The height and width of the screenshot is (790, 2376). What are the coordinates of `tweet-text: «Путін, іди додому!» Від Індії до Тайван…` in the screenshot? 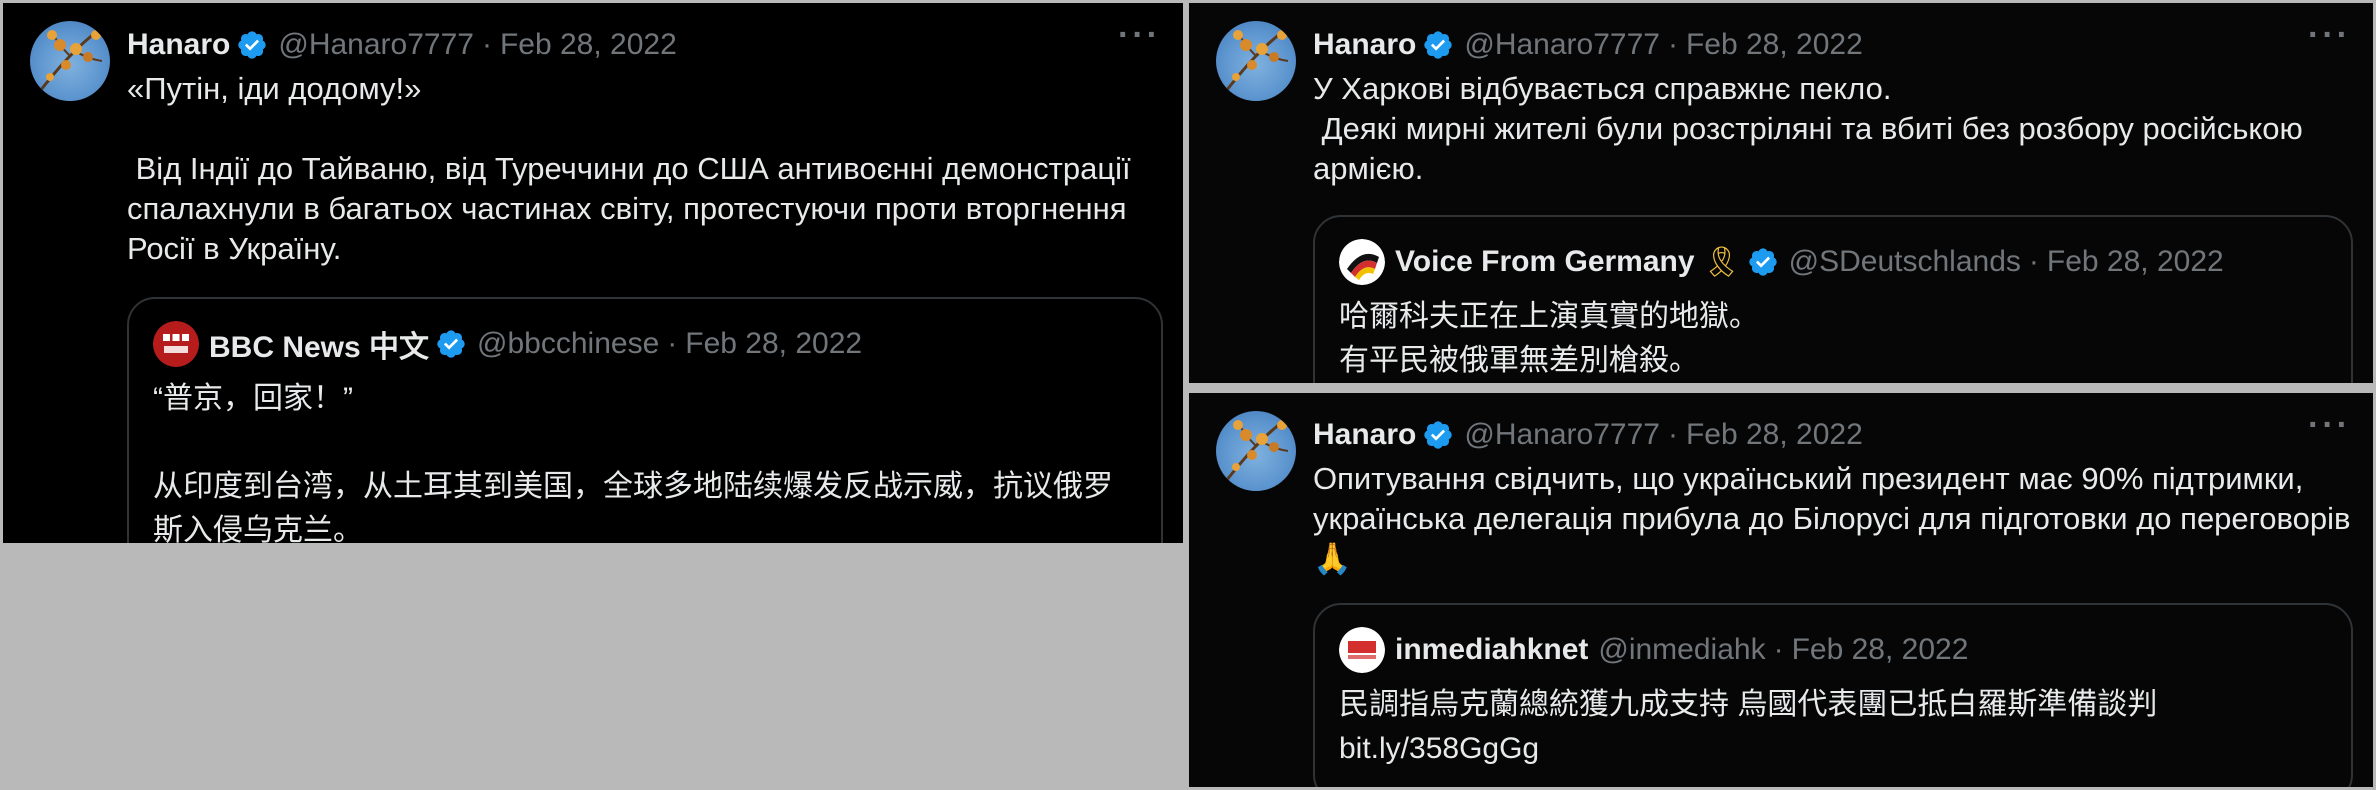 It's located at (629, 168).